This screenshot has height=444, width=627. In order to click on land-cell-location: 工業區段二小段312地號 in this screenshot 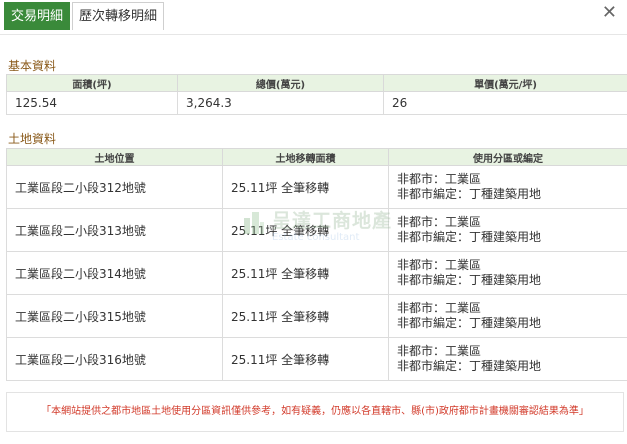, I will do `click(114, 187)`.